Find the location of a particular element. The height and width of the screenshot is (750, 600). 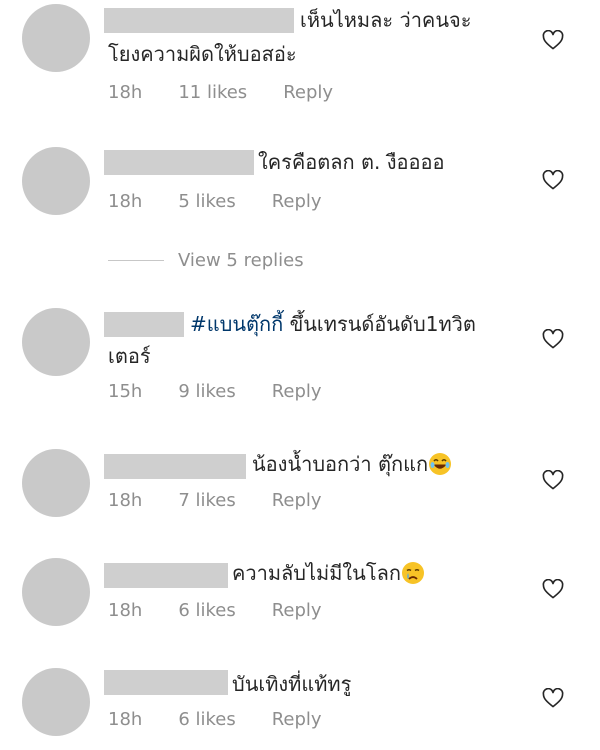

comment-text-line: ขึ้นเทรนด์อันดับ1ทวิต is located at coordinates (379, 324).